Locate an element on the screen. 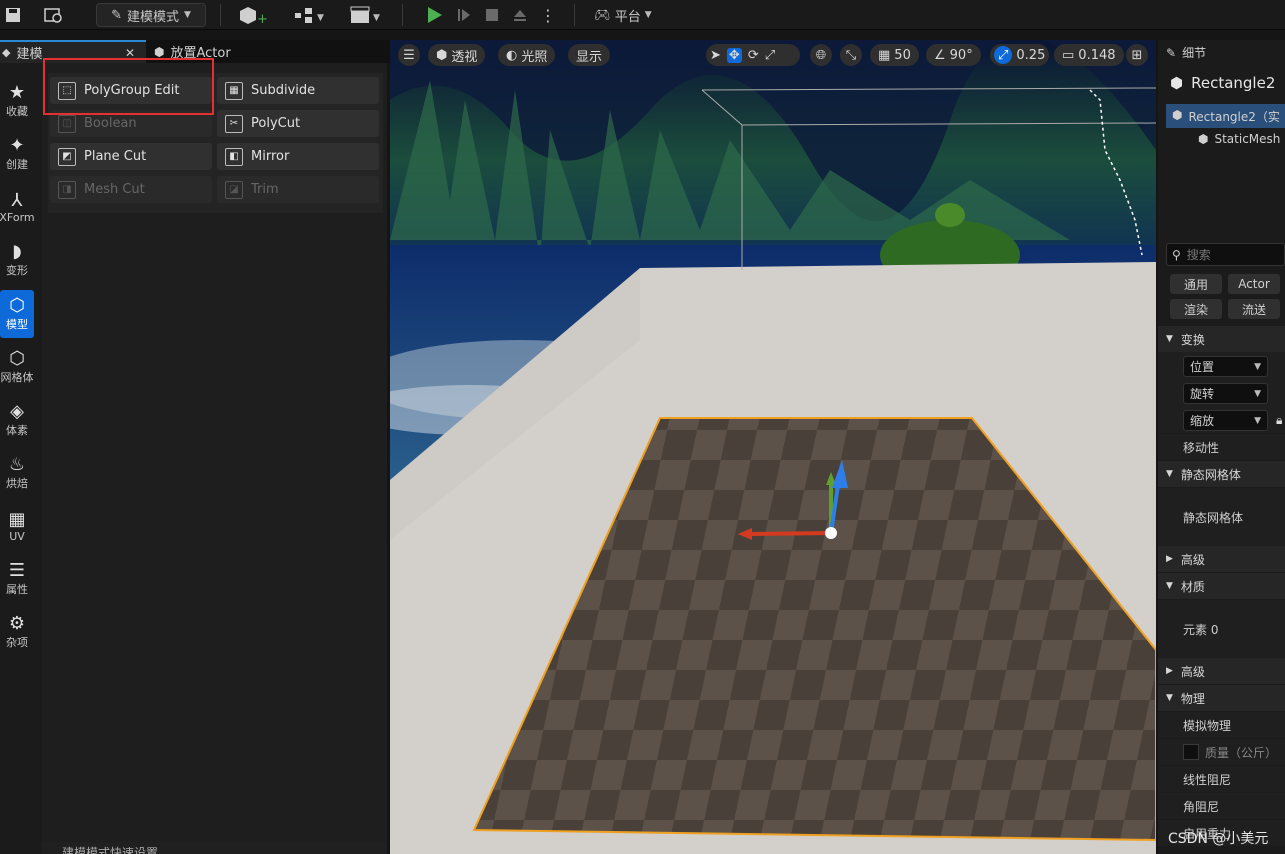  nav-label: 体素 is located at coordinates (17, 430).